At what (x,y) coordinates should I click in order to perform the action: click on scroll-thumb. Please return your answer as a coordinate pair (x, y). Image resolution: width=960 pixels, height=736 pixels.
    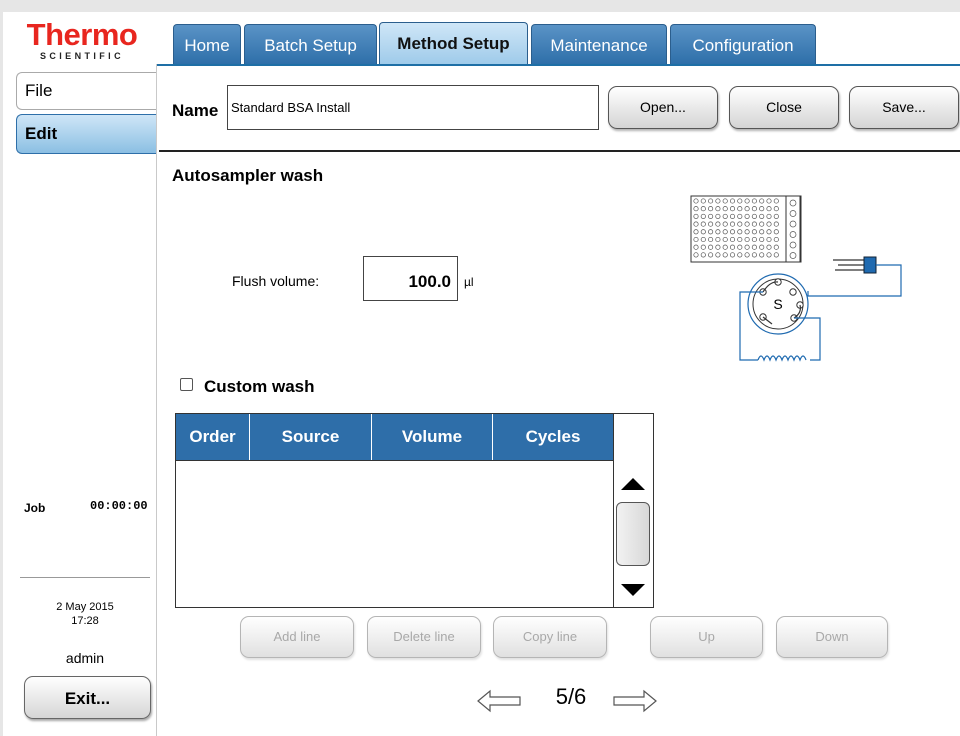
    Looking at the image, I should click on (633, 534).